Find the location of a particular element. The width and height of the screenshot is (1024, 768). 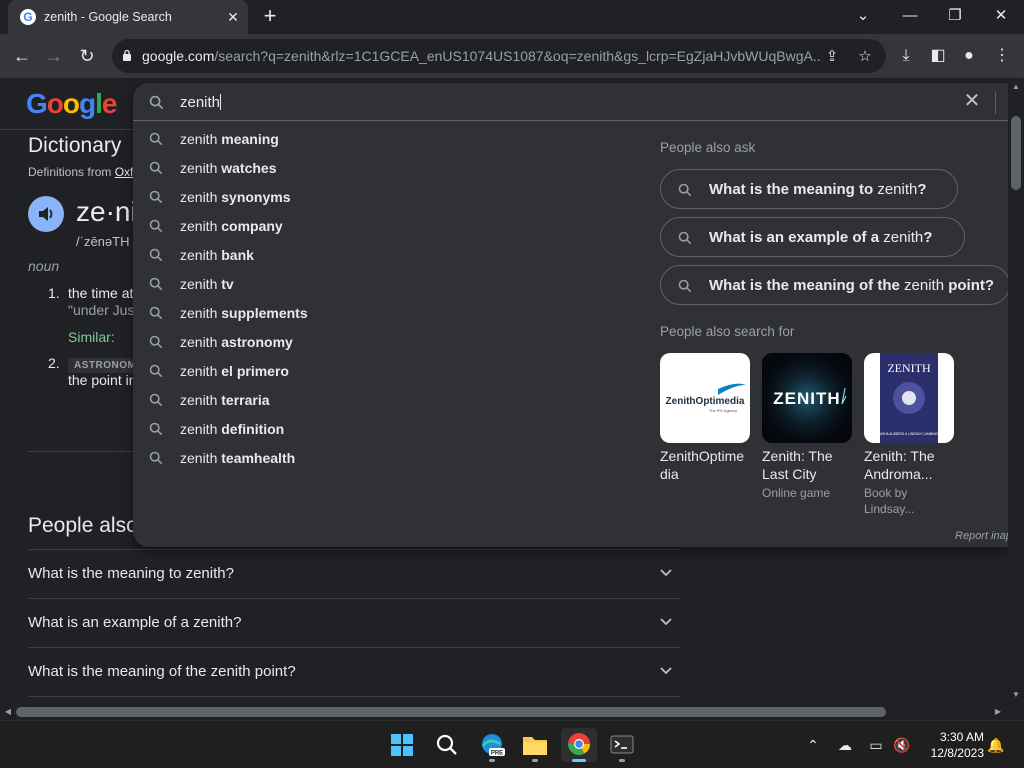

suggestion-text: zenith el primero is located at coordinates (234, 371).